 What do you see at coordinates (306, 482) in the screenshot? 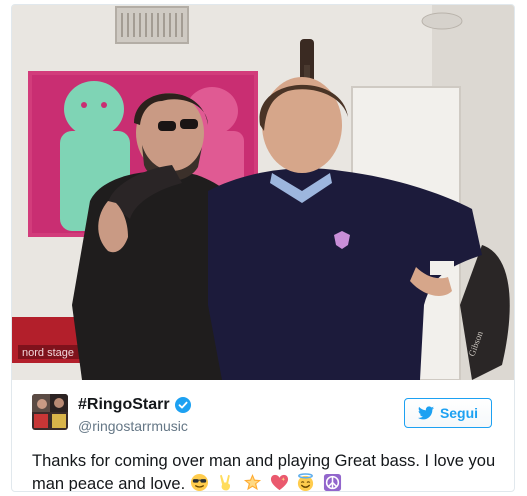
I see `smiling-face-with-halo-icon` at bounding box center [306, 482].